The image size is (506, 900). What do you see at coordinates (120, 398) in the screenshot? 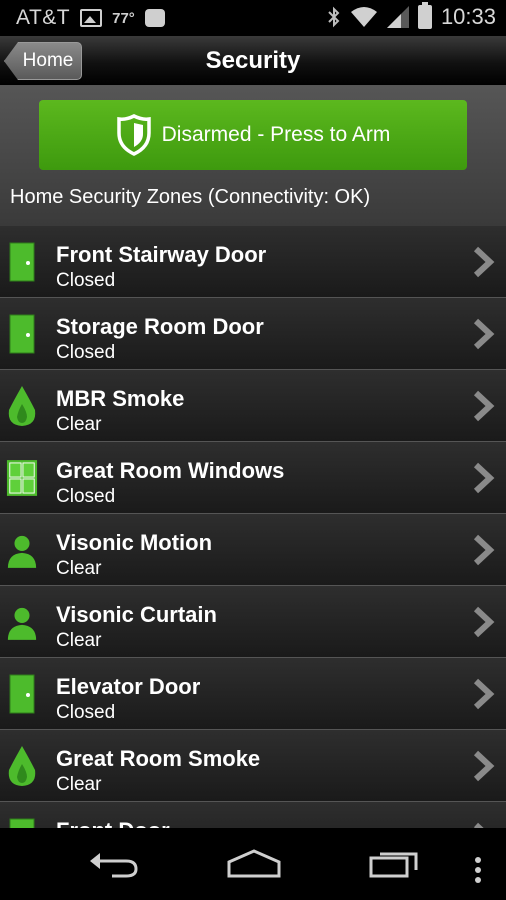
I see `zone-name: MBR Smoke` at bounding box center [120, 398].